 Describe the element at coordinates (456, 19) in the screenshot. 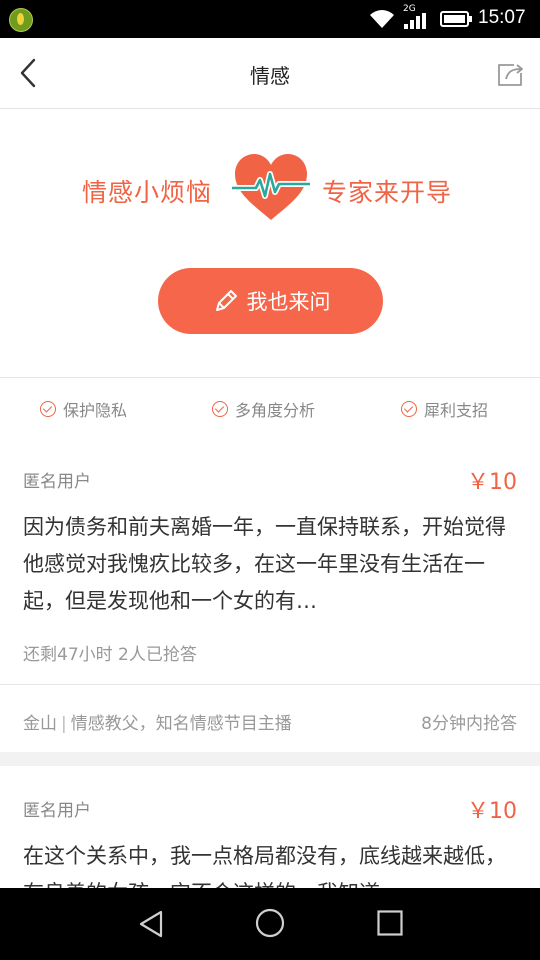

I see `battery-icon` at that location.